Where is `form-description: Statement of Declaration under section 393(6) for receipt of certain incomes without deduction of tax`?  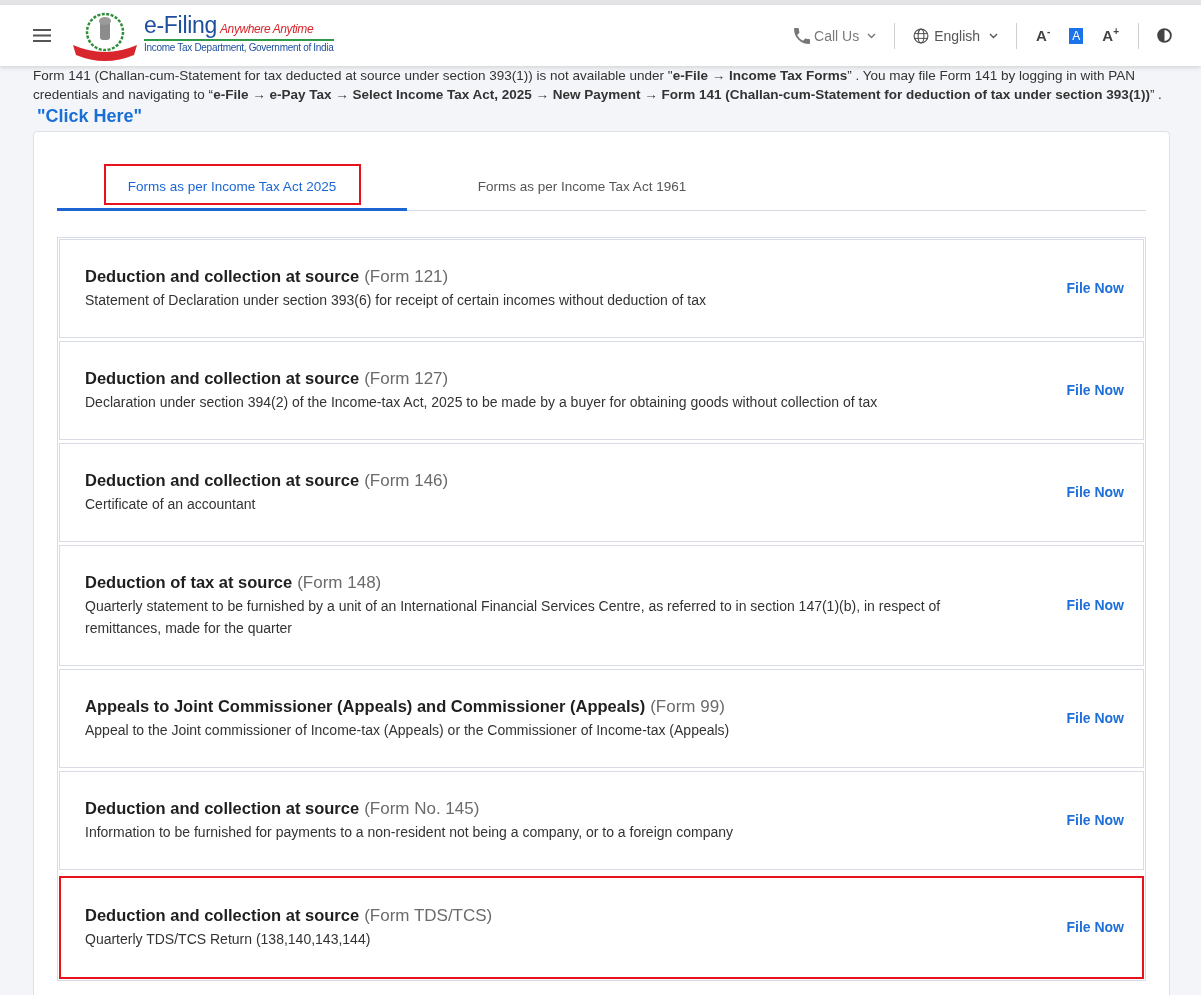
form-description: Statement of Declaration under section 393(6) for receipt of certain incomes without deduction of tax is located at coordinates (396, 300).